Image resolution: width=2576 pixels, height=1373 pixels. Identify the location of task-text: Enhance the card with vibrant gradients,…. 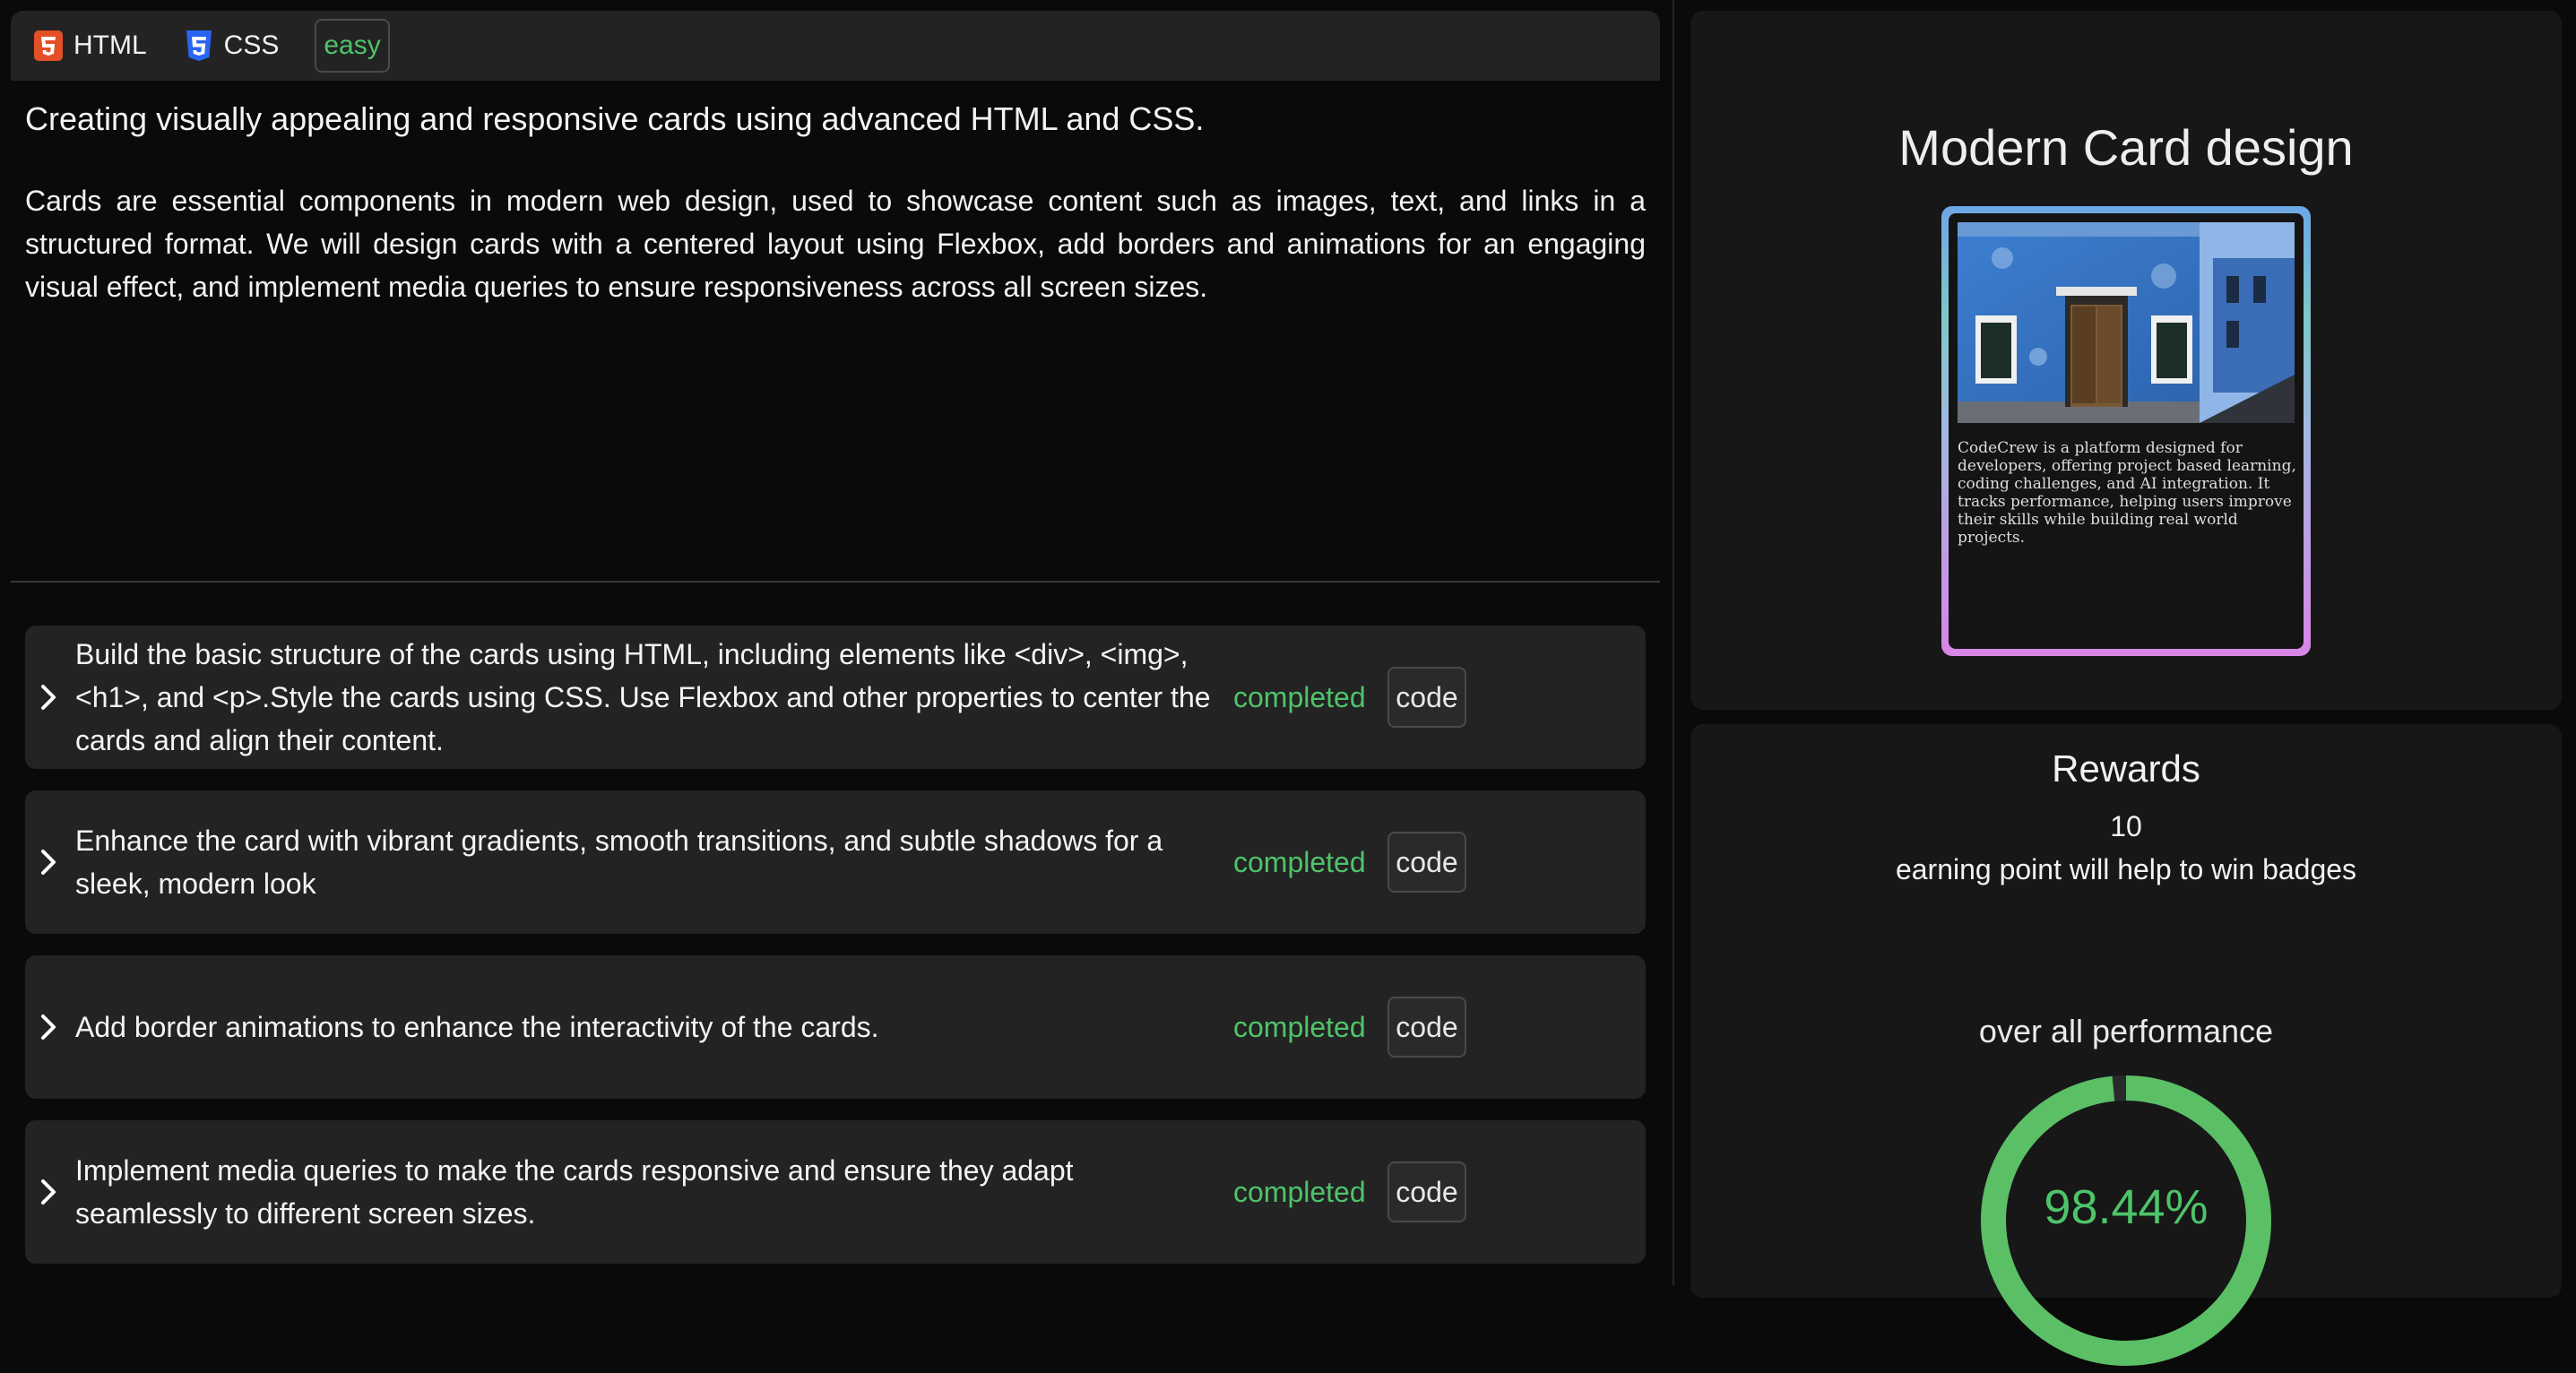
(619, 862).